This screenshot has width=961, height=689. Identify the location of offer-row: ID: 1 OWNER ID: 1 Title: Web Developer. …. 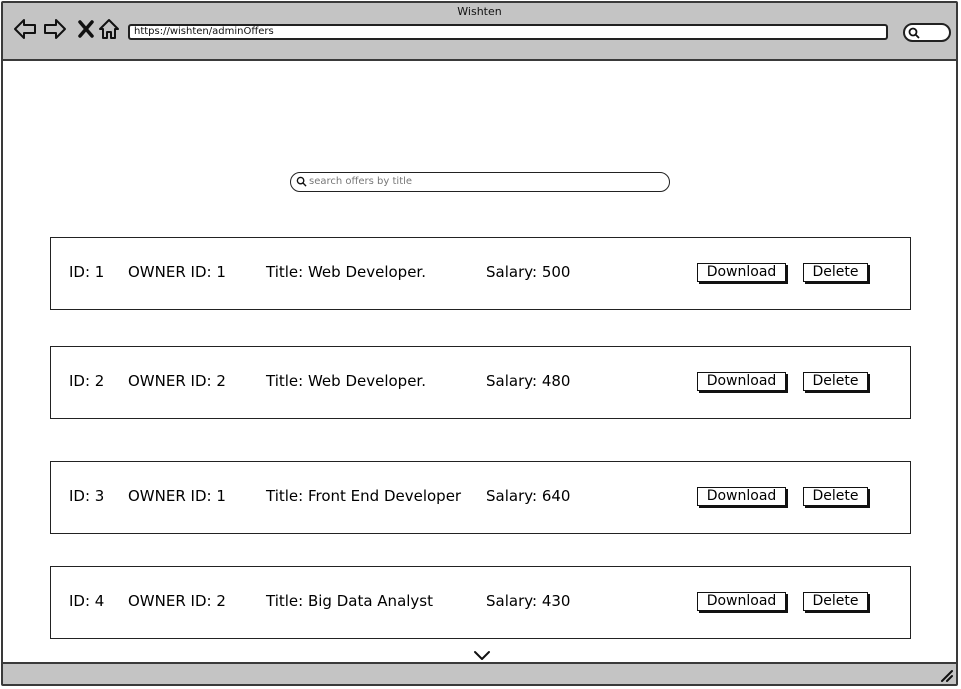
(480, 273).